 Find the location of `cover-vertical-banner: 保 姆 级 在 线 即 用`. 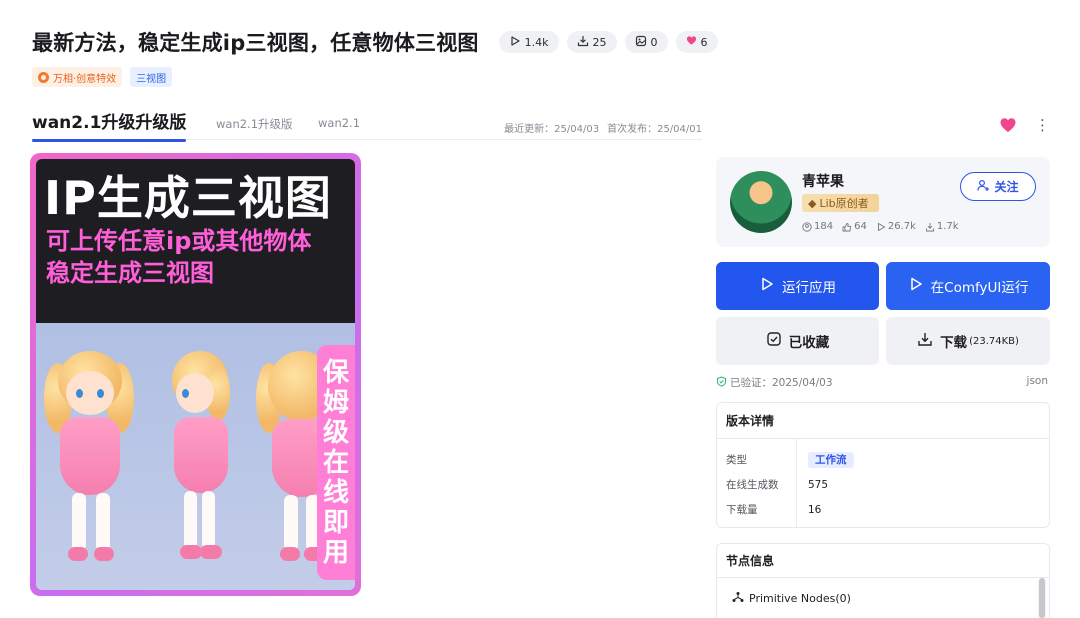

cover-vertical-banner: 保 姆 级 在 线 即 用 is located at coordinates (336, 462).